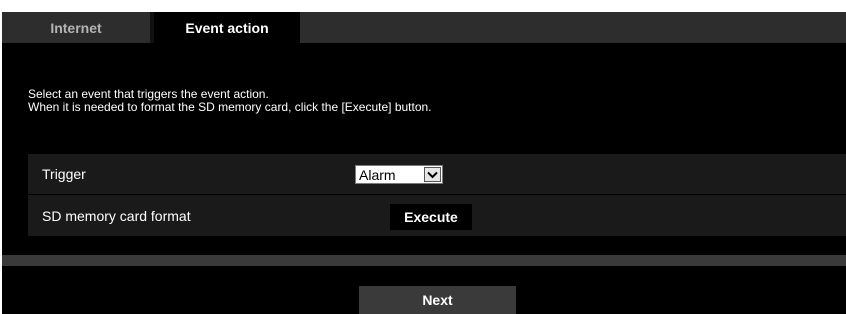 The width and height of the screenshot is (846, 314). What do you see at coordinates (424, 260) in the screenshot?
I see `section-divider` at bounding box center [424, 260].